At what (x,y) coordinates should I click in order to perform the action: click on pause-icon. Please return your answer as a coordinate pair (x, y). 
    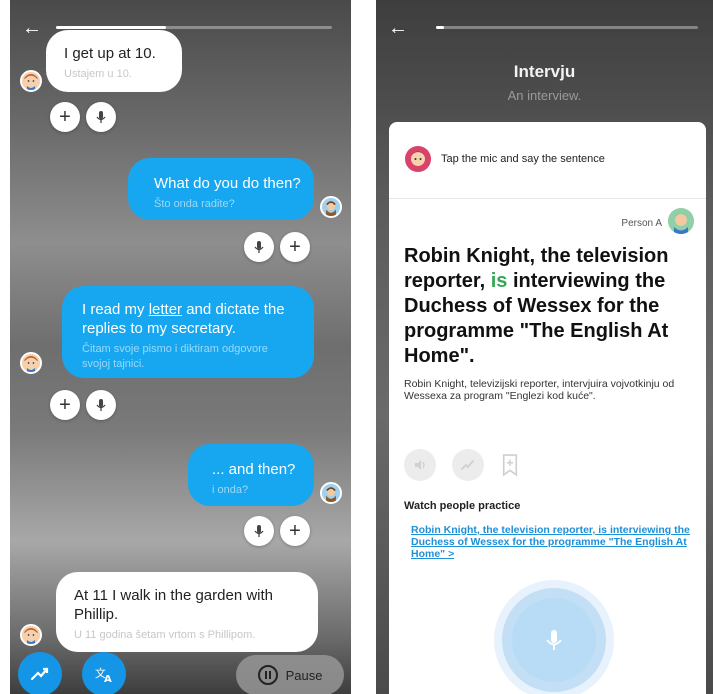
    Looking at the image, I should click on (267, 675).